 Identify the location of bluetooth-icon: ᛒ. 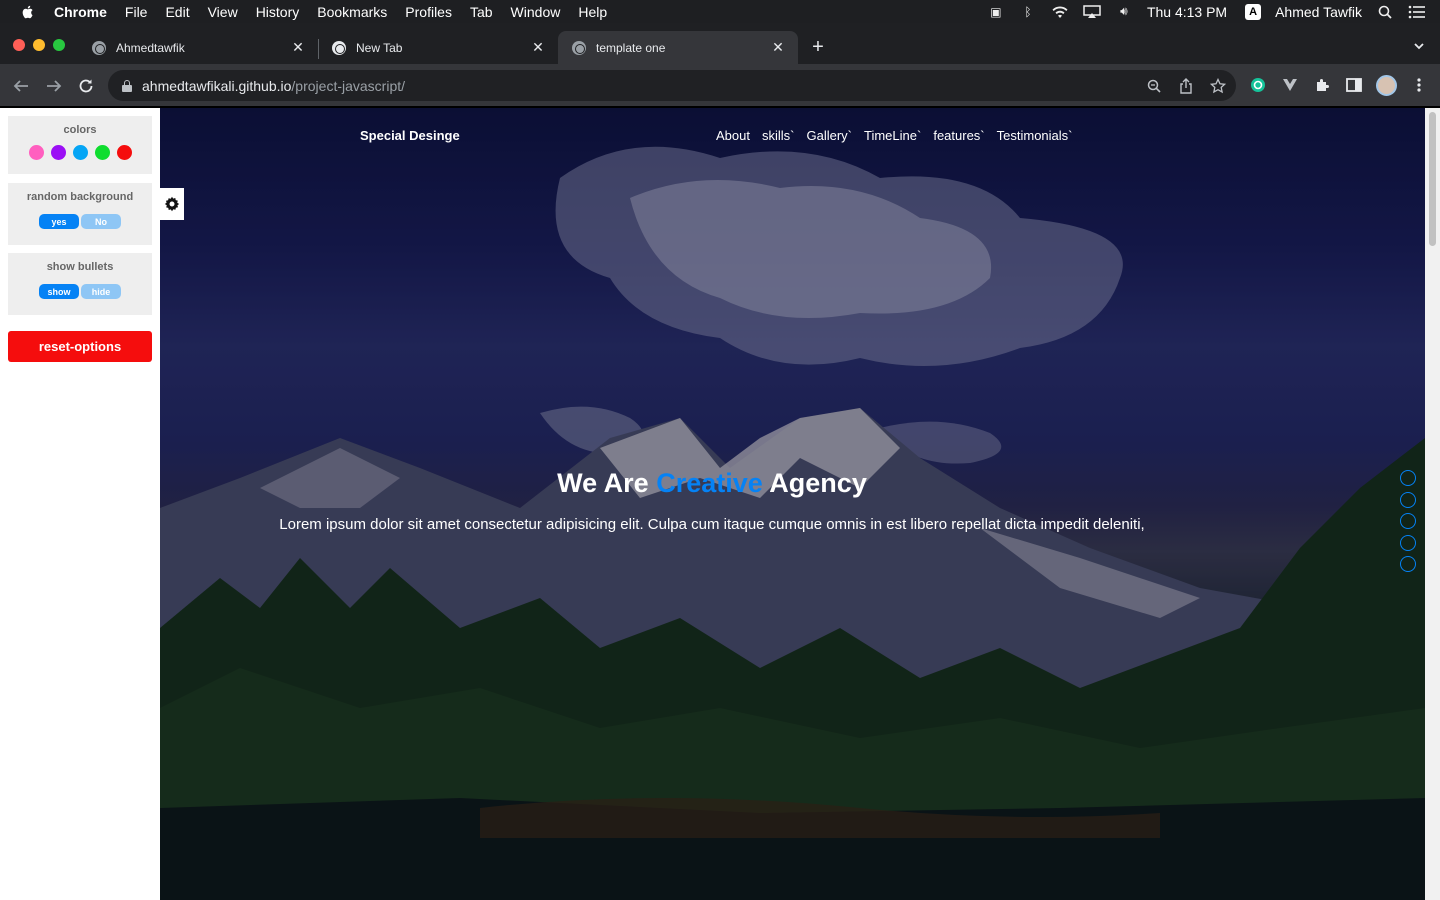
(1028, 12).